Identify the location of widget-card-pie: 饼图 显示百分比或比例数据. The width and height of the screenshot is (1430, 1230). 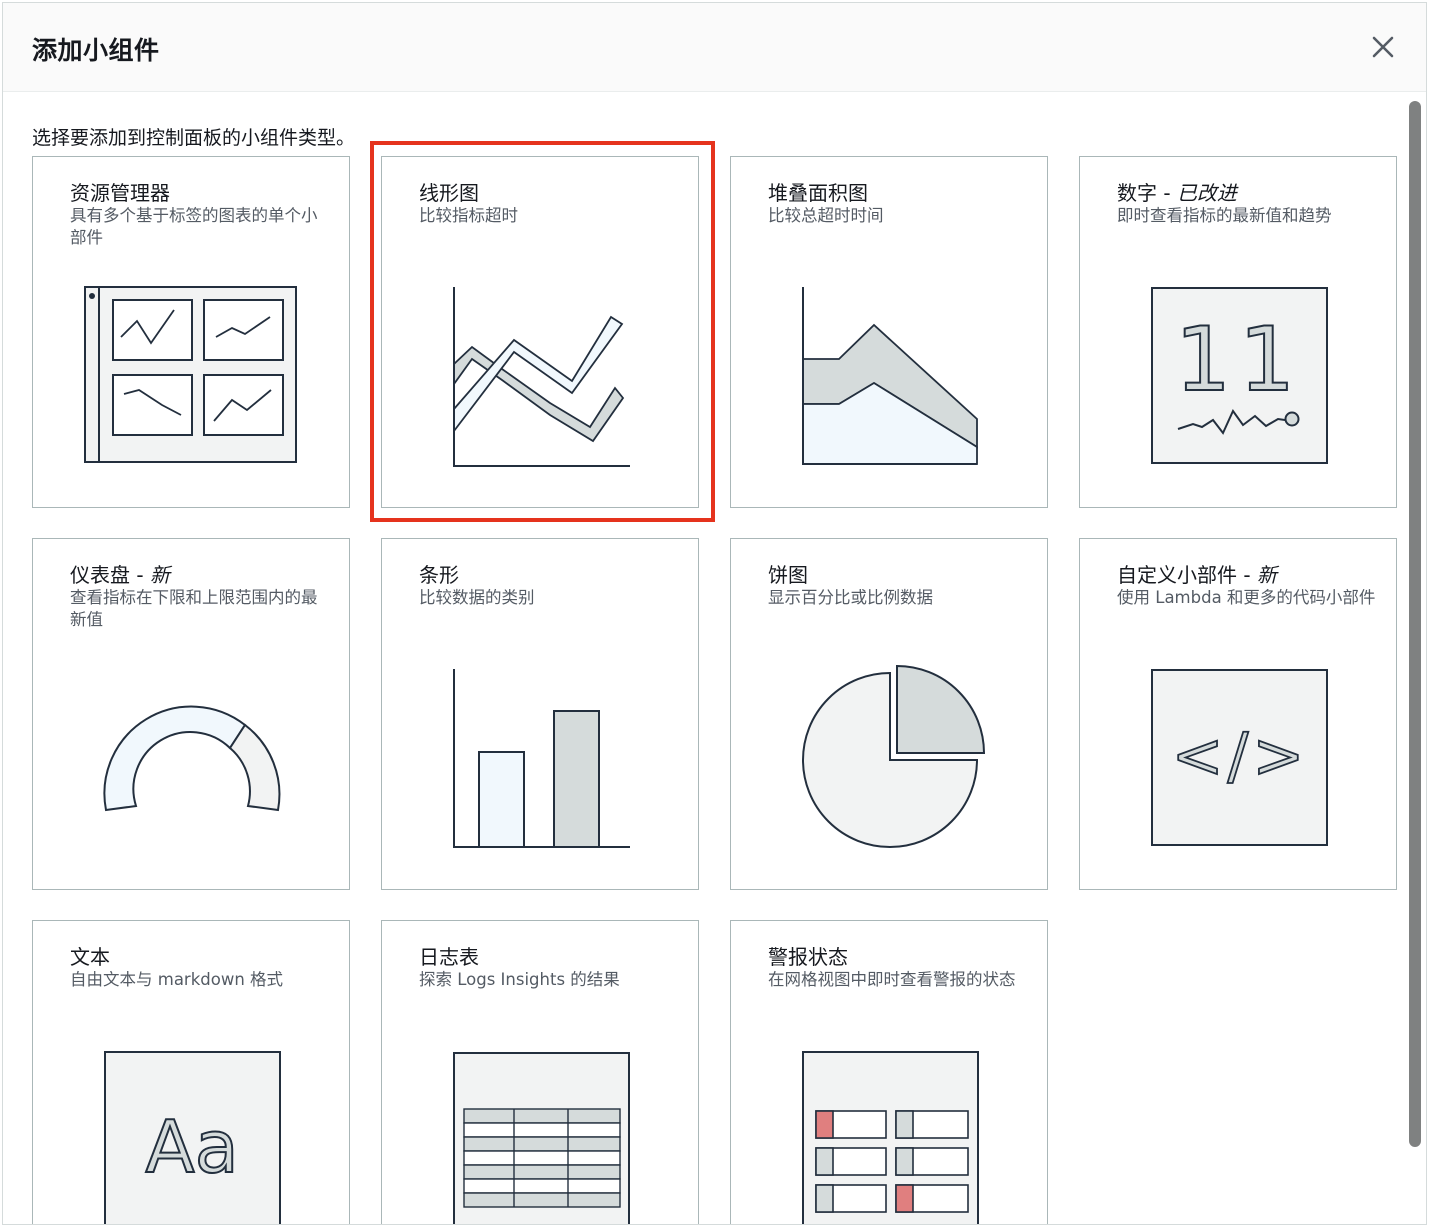
(889, 714).